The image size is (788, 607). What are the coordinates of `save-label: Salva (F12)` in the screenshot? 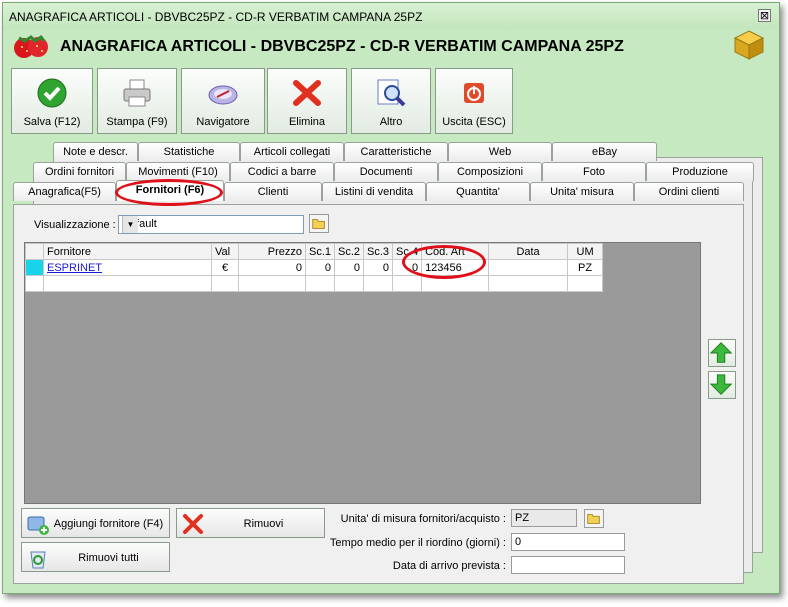 It's located at (52, 122).